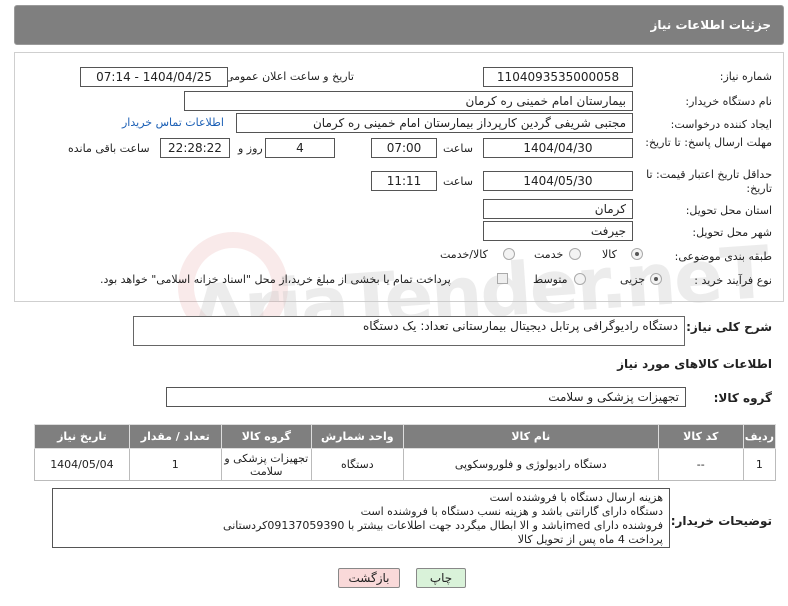 The width and height of the screenshot is (788, 606). What do you see at coordinates (458, 181) in the screenshot?
I see `price-time-label: ساعت` at bounding box center [458, 181].